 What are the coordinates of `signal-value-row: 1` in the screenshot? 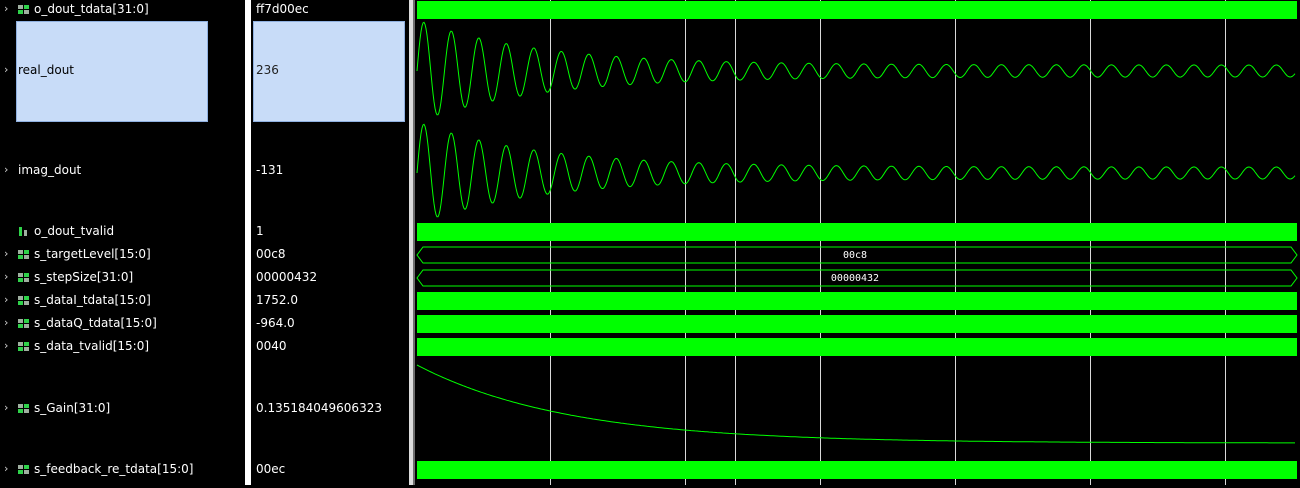 It's located at (330, 235).